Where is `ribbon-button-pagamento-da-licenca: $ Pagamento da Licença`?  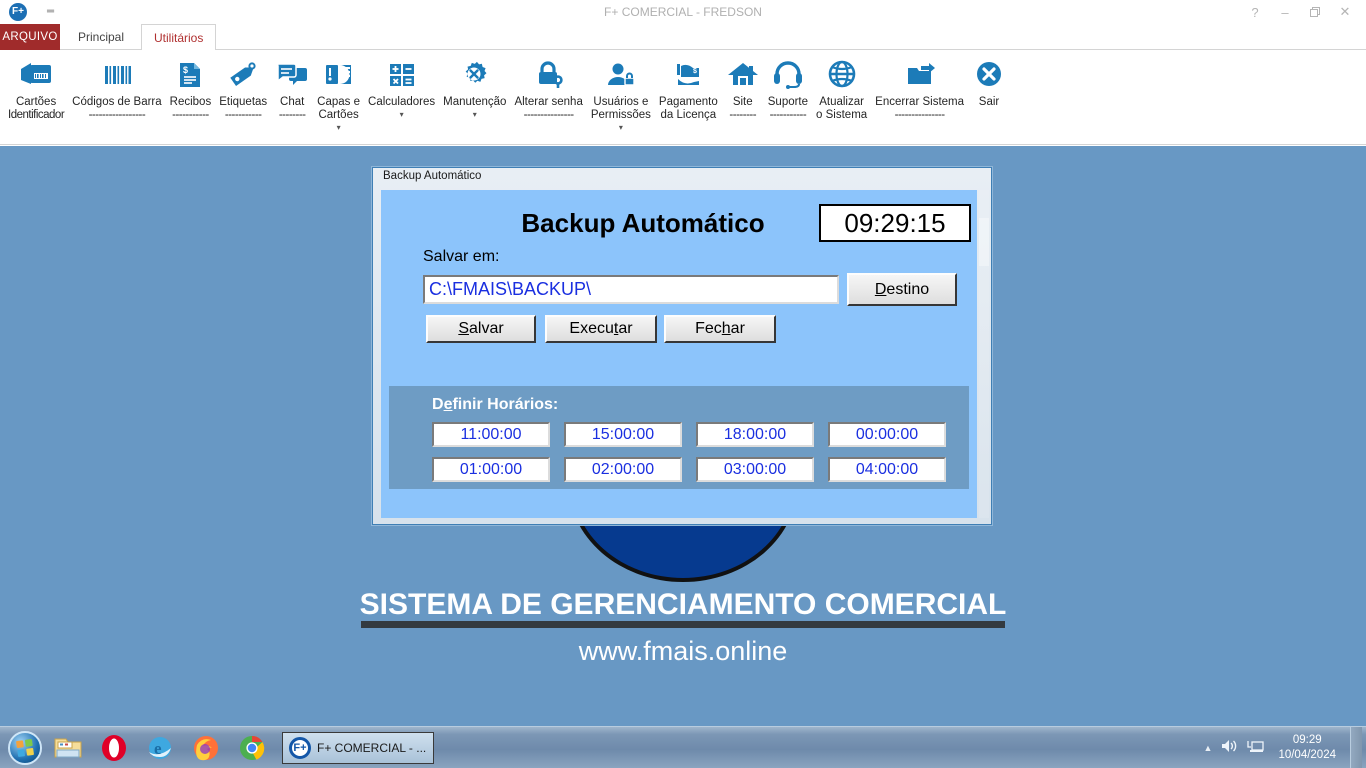 ribbon-button-pagamento-da-licenca: $ Pagamento da Licença is located at coordinates (688, 87).